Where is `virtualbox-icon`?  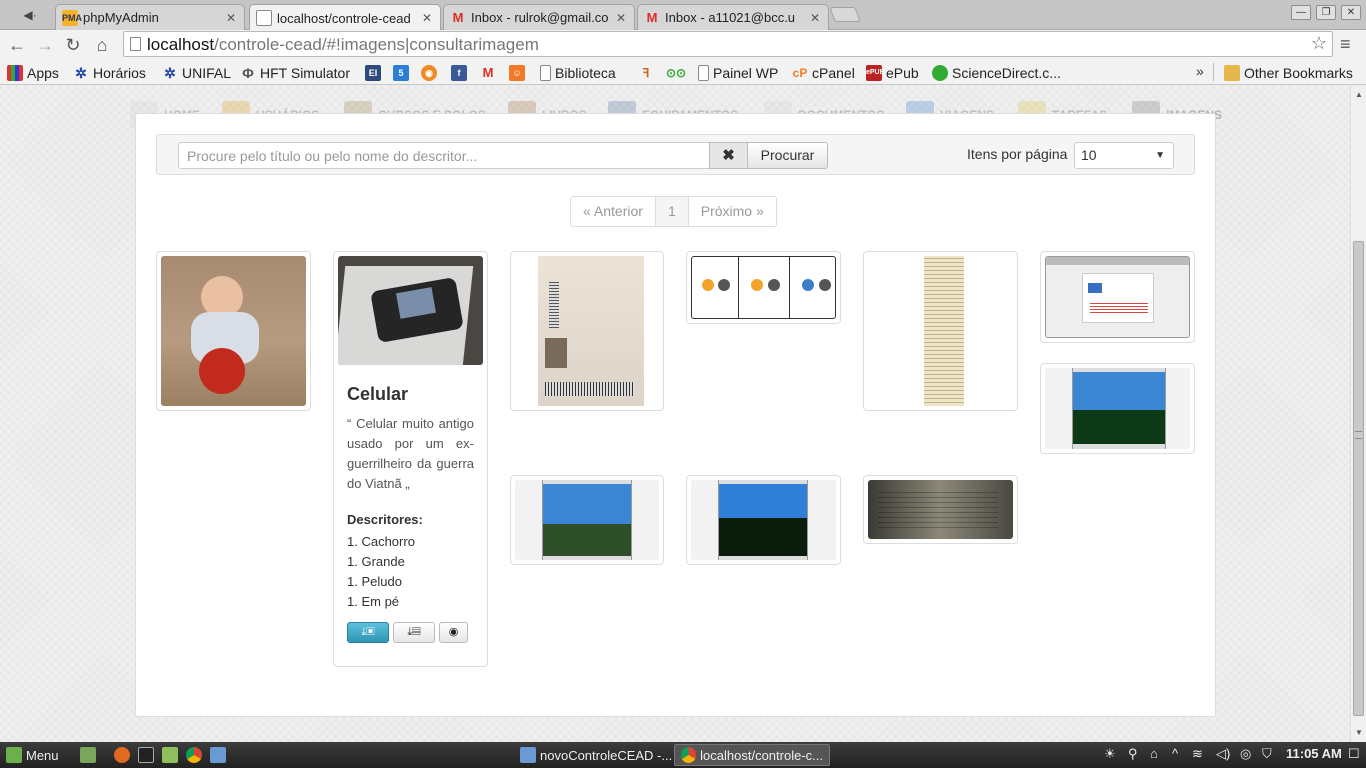
virtualbox-icon is located at coordinates (220, 755).